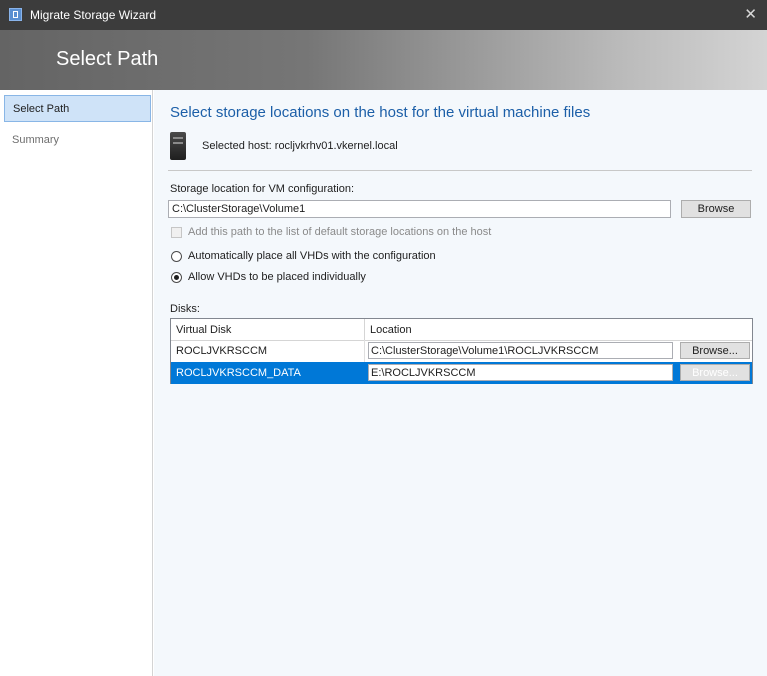  What do you see at coordinates (419, 209) in the screenshot?
I see `storage-location-input: C:\ClusterStorage\Volume1` at bounding box center [419, 209].